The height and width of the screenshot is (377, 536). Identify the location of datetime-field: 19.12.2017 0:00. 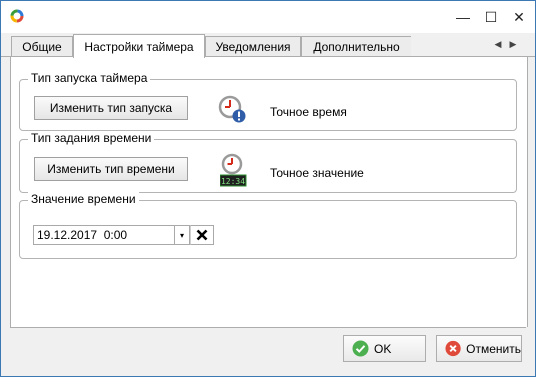
(104, 235).